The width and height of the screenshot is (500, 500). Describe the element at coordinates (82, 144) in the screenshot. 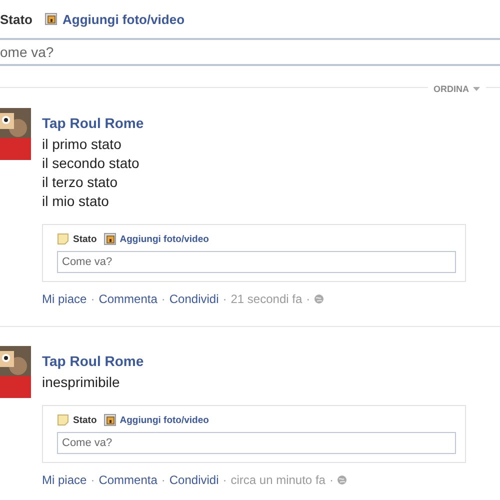

I see `status-text: il primo stato` at that location.